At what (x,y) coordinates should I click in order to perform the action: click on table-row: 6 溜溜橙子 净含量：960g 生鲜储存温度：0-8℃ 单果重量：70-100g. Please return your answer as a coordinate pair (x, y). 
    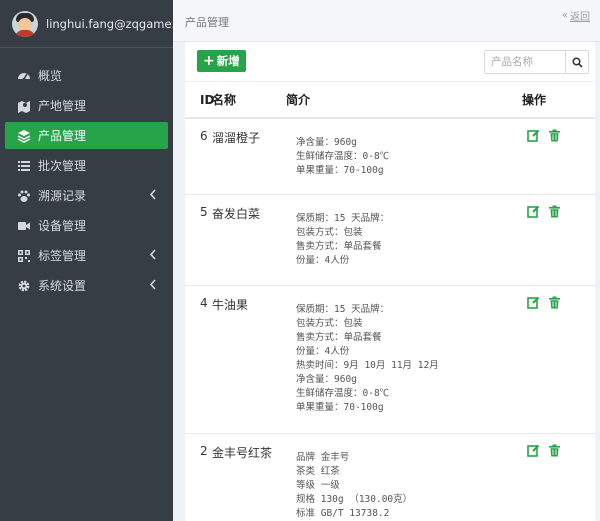
    Looking at the image, I should click on (390, 156).